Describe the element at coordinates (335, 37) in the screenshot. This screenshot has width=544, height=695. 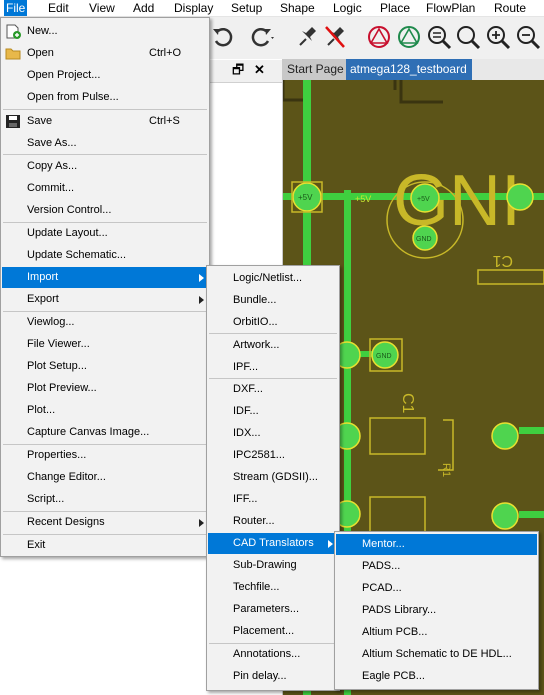
I see `unpin-icon` at that location.